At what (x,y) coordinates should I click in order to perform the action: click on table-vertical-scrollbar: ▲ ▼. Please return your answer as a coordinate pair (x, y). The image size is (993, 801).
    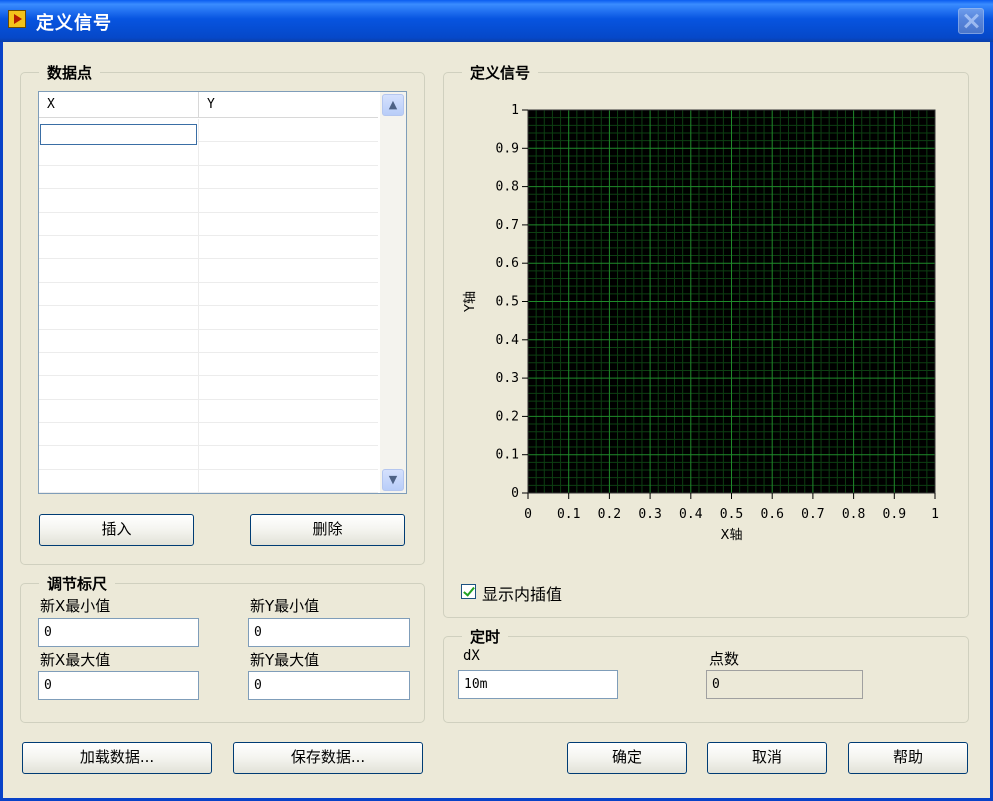
    Looking at the image, I should click on (393, 292).